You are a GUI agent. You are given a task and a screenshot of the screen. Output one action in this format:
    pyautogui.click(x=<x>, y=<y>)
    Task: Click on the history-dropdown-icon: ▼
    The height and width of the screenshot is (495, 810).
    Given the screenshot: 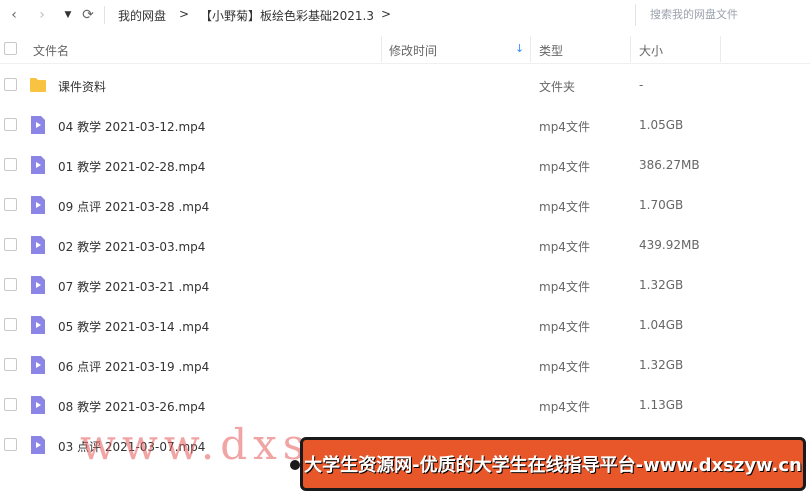 What is the action you would take?
    pyautogui.click(x=68, y=15)
    